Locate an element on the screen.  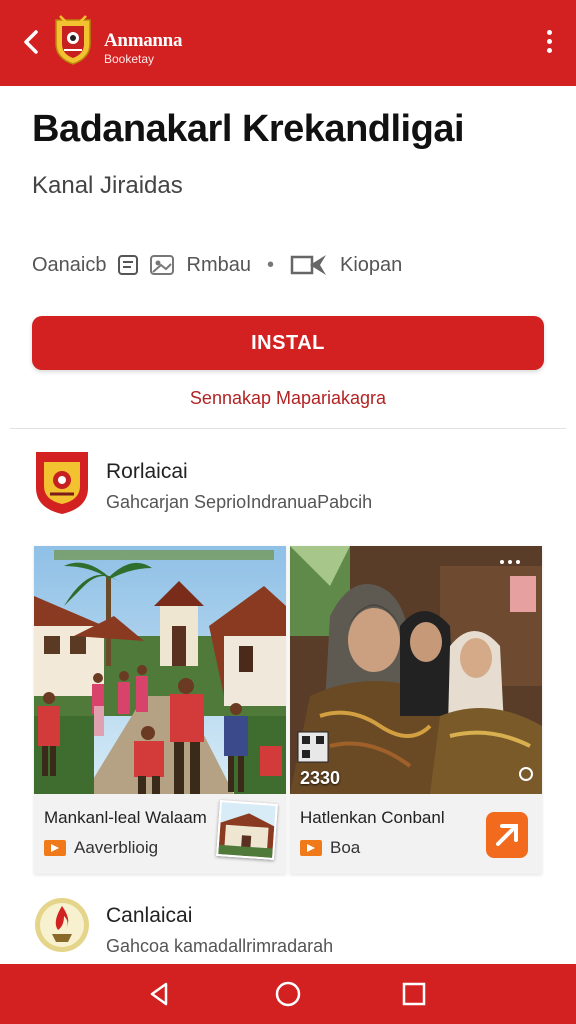
media-tag: Boa is located at coordinates (330, 848).